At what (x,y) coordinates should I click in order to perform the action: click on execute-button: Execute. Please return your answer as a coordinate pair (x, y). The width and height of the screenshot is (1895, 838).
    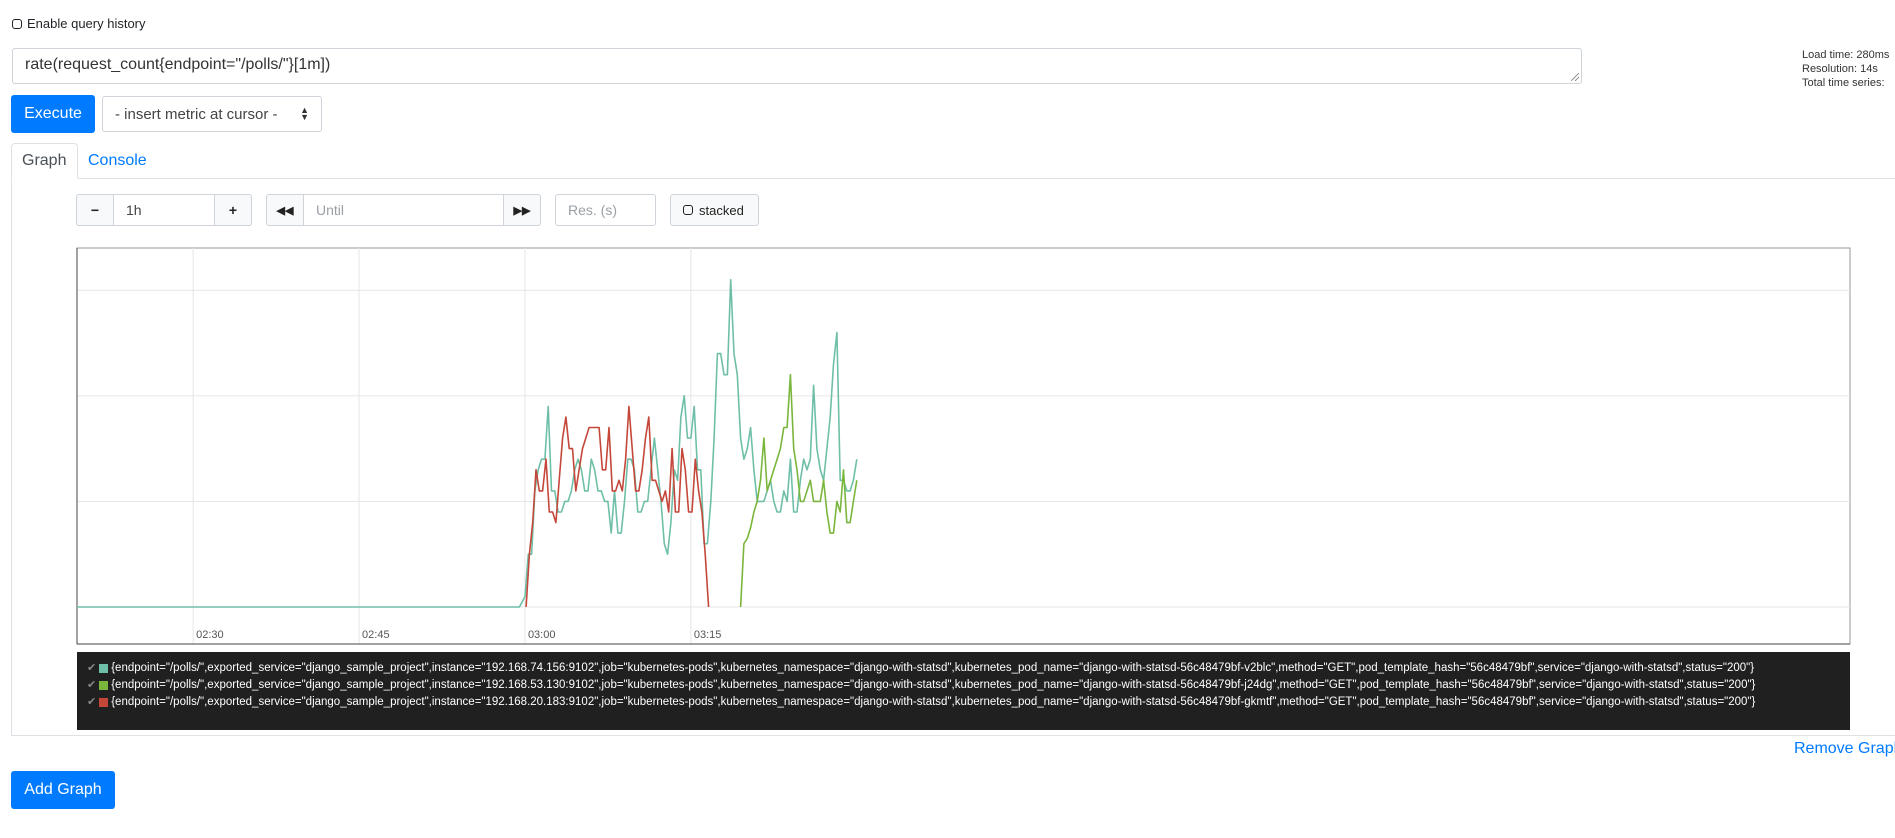
    Looking at the image, I should click on (53, 114).